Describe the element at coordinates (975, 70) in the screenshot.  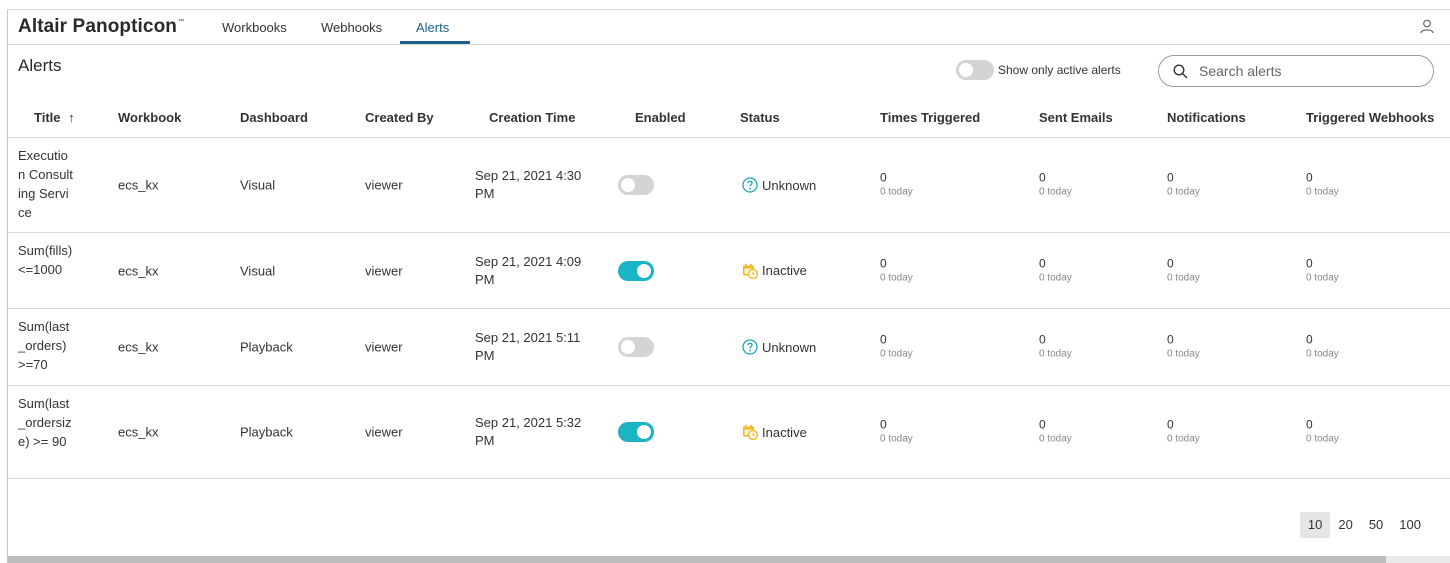
I see `active-alerts-toggle` at that location.